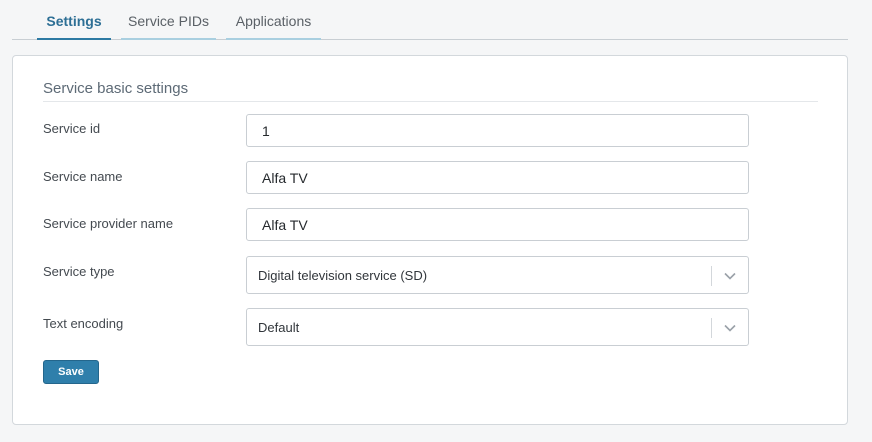 The image size is (872, 442). What do you see at coordinates (497, 224) in the screenshot?
I see `provider-name-input` at bounding box center [497, 224].